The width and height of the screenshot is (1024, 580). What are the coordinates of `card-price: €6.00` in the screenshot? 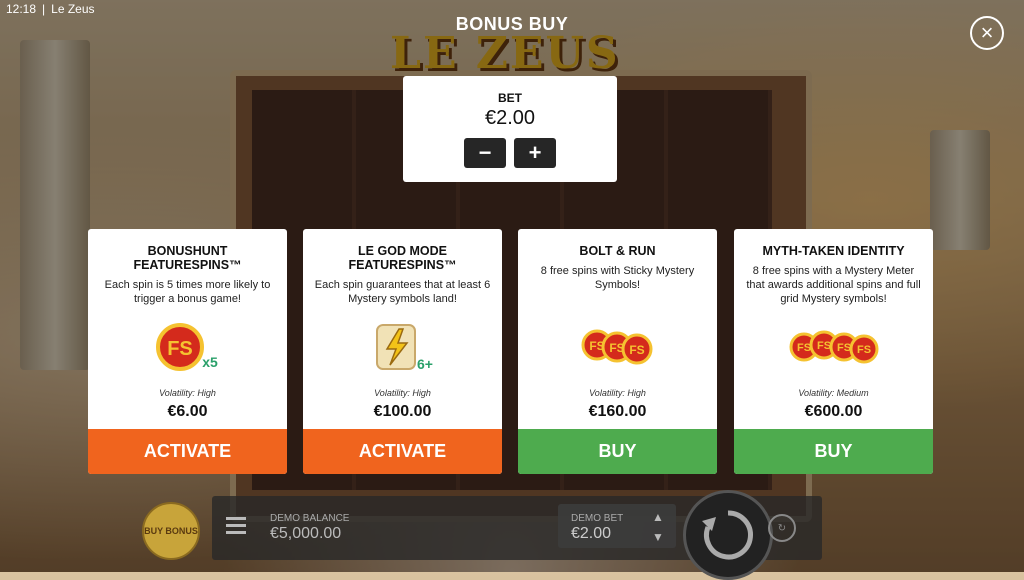 It's located at (187, 411).